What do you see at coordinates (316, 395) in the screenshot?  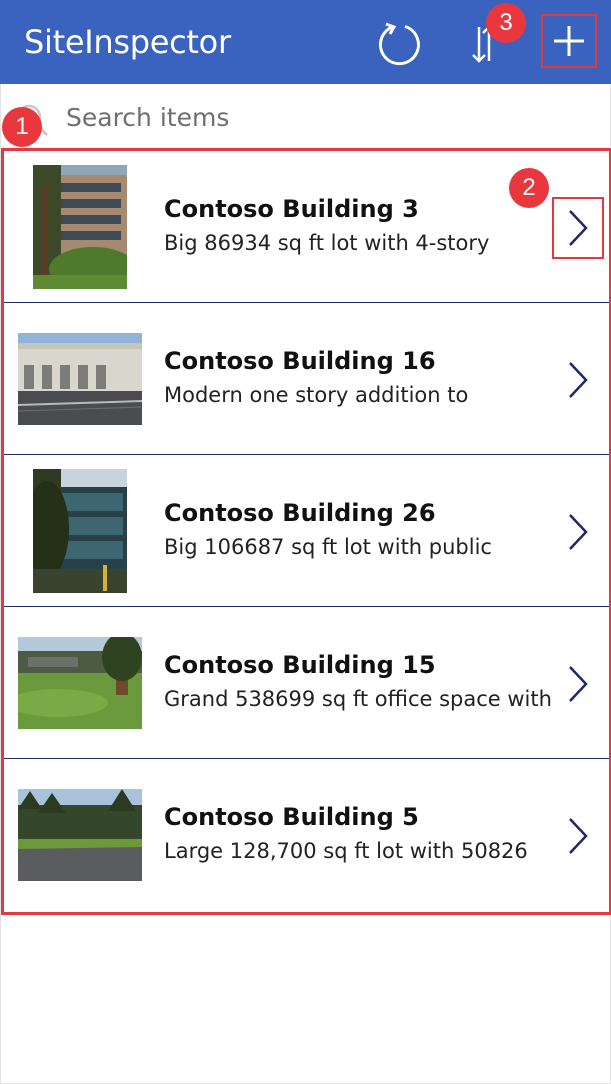 I see `item-description: Modern one story addition to` at bounding box center [316, 395].